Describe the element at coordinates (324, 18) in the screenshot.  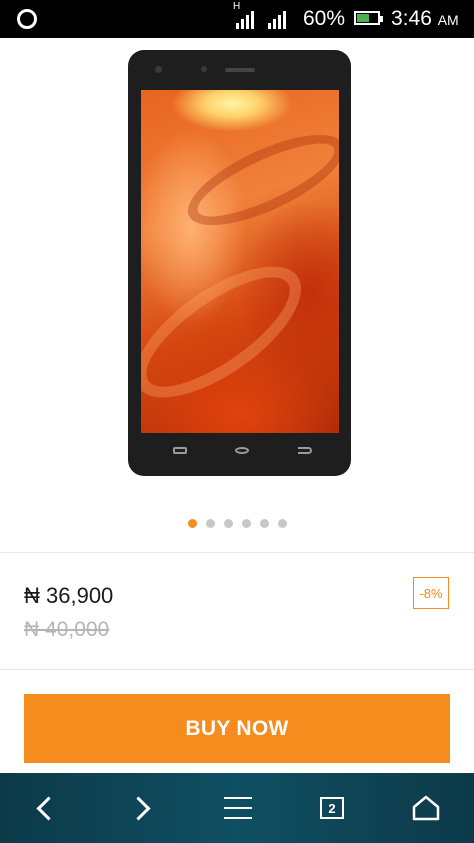
I see `battery-percent: 60%` at that location.